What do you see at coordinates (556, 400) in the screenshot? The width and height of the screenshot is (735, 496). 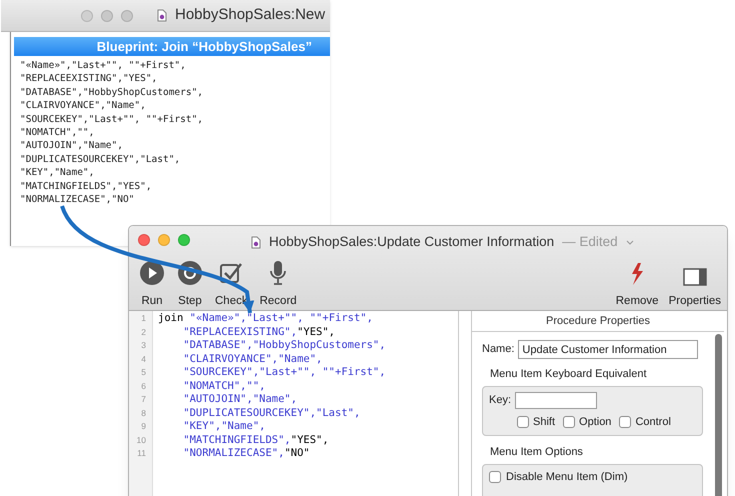 I see `key-field` at bounding box center [556, 400].